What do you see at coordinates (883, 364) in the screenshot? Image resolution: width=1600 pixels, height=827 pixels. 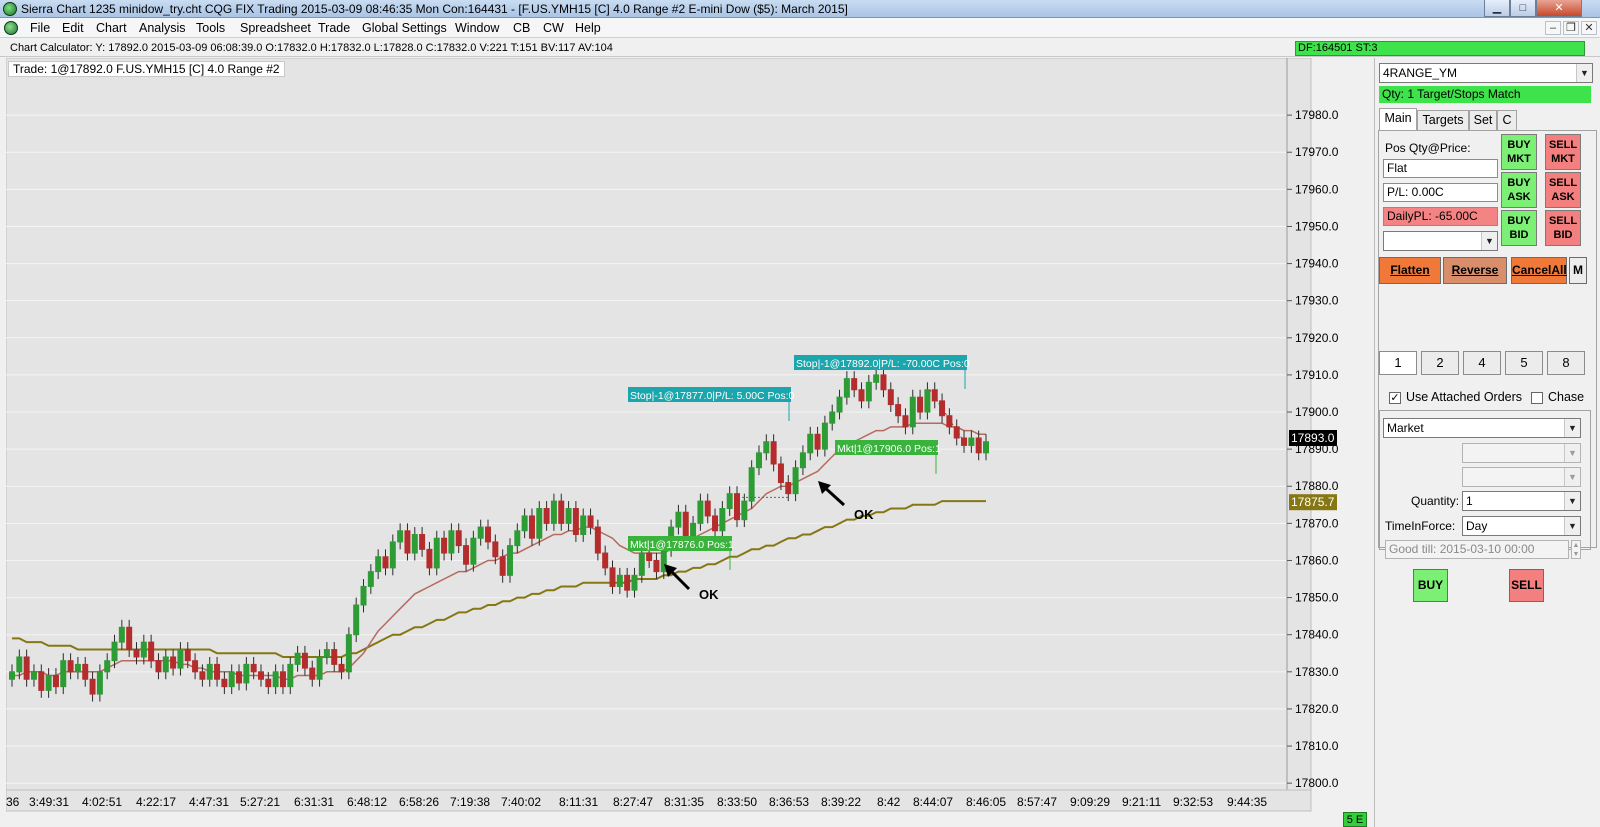 I see `annotation-label: Stop|-1@17892.0|P/L: -70.00C Pos:0` at bounding box center [883, 364].